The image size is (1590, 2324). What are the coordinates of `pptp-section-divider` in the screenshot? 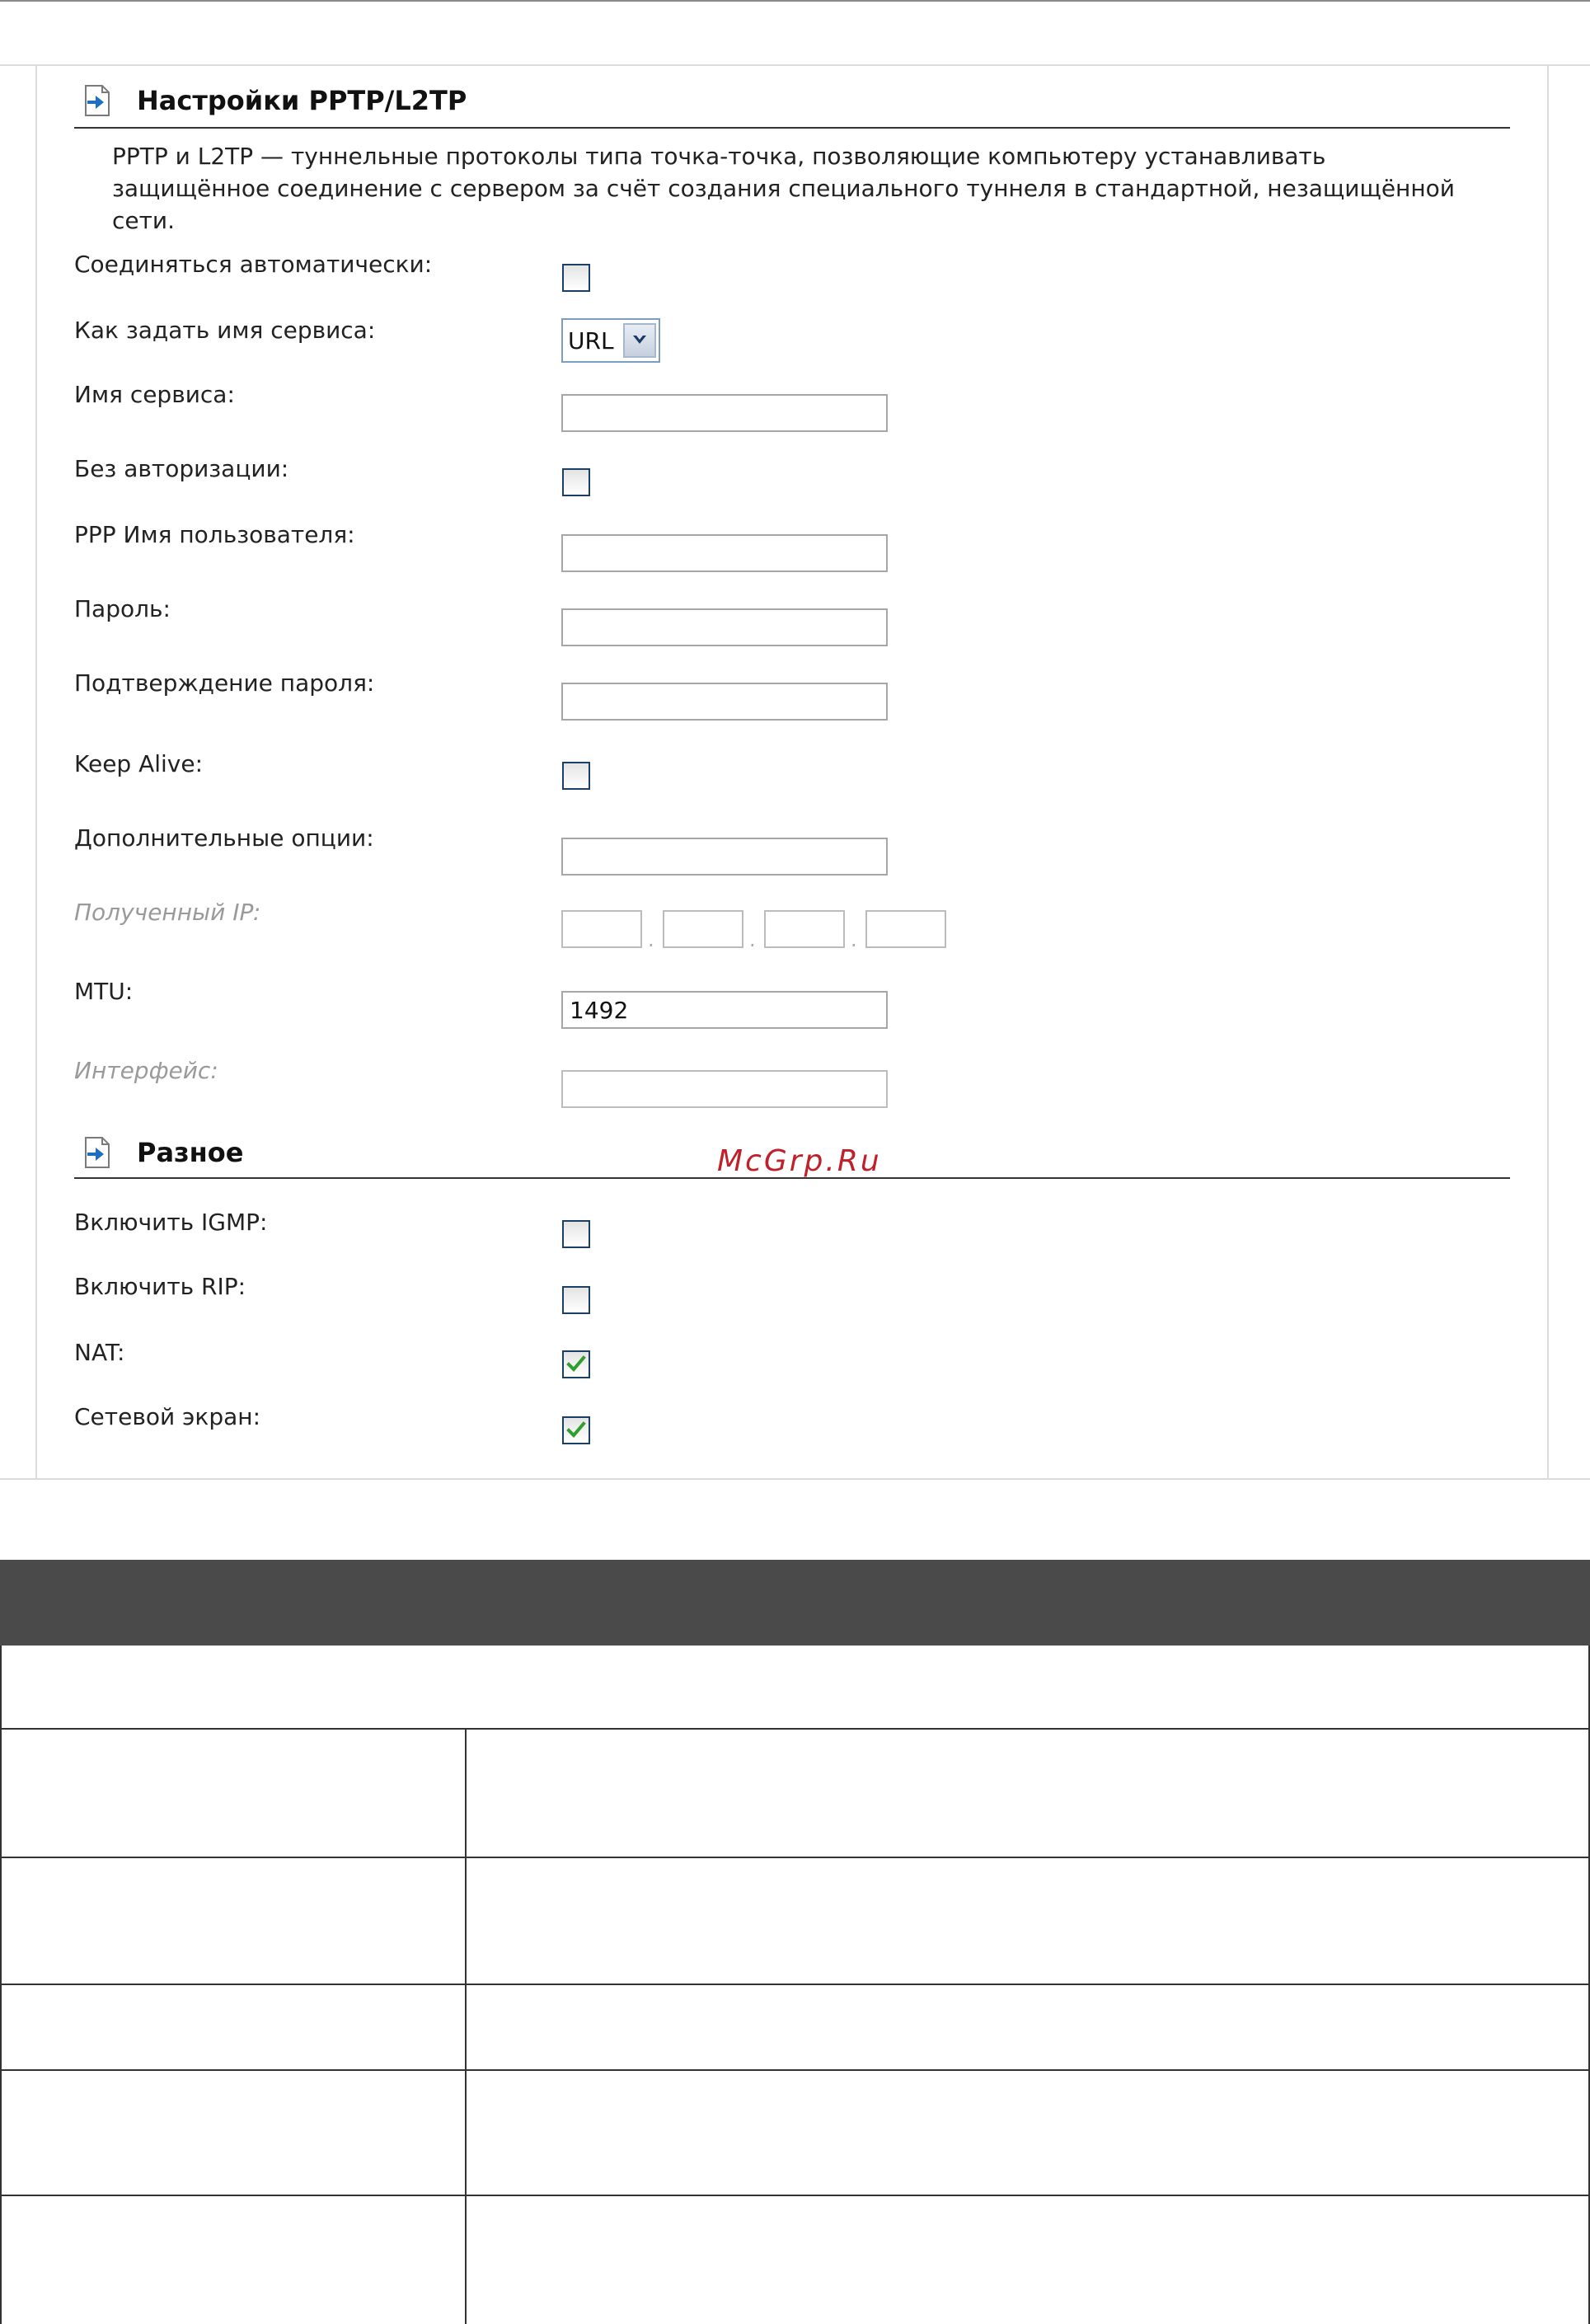 It's located at (792, 128).